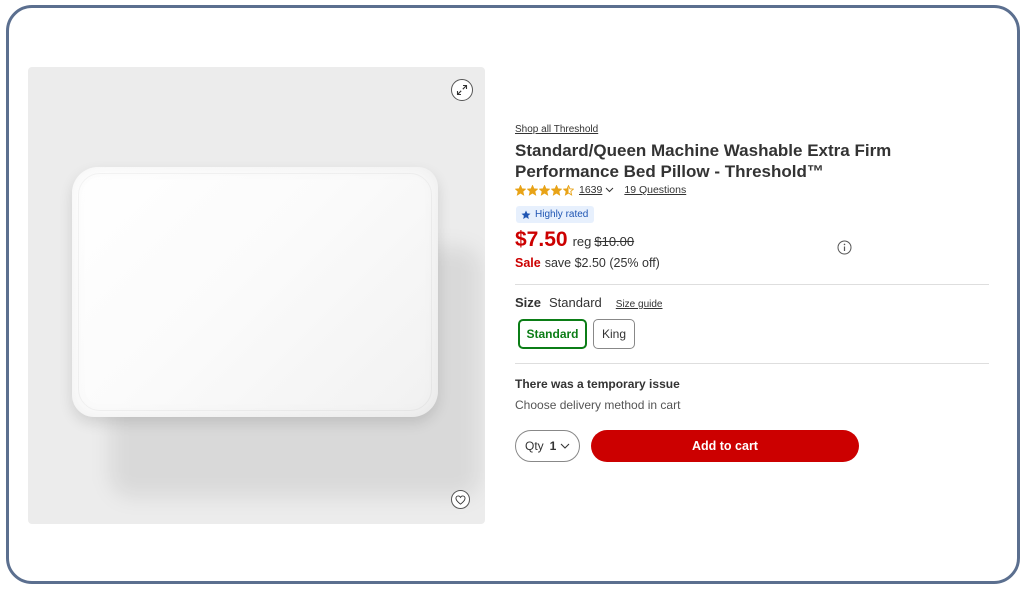 The height and width of the screenshot is (589, 1026). I want to click on expand-icon, so click(462, 90).